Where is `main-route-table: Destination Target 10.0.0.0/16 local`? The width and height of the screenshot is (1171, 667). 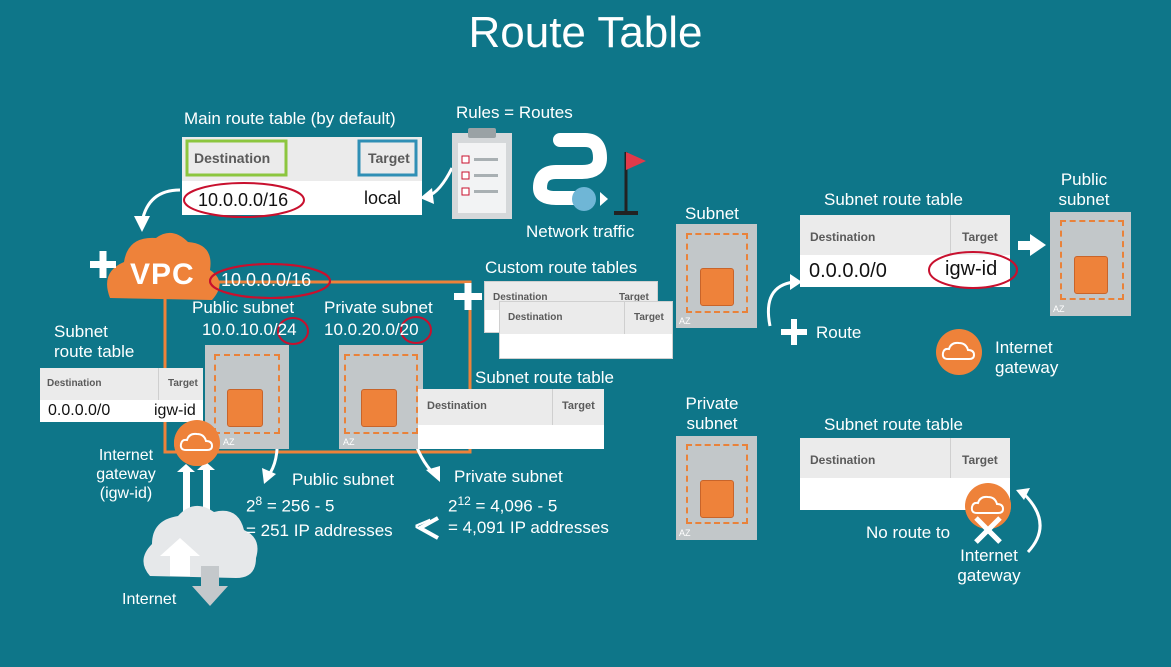 main-route-table: Destination Target 10.0.0.0/16 local is located at coordinates (302, 176).